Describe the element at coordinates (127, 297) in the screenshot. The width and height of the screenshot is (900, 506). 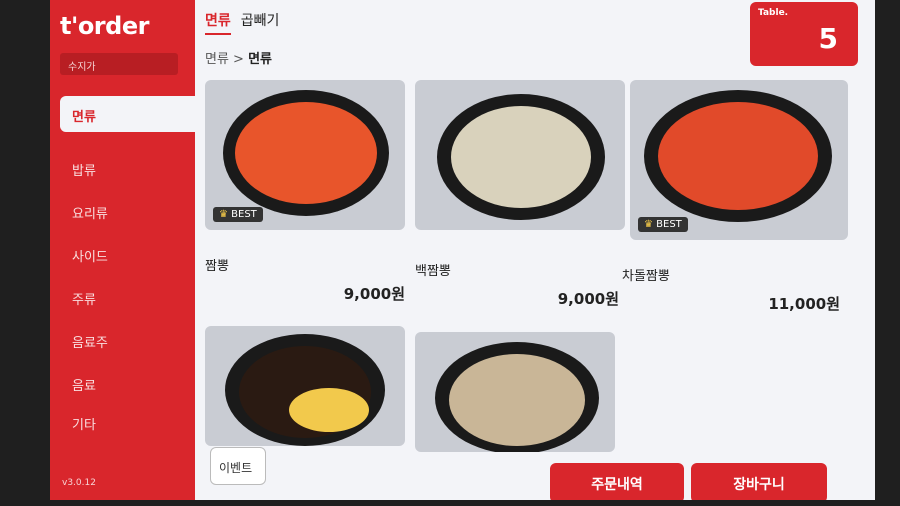
I see `sidebar-item-alcohol: 주류` at that location.